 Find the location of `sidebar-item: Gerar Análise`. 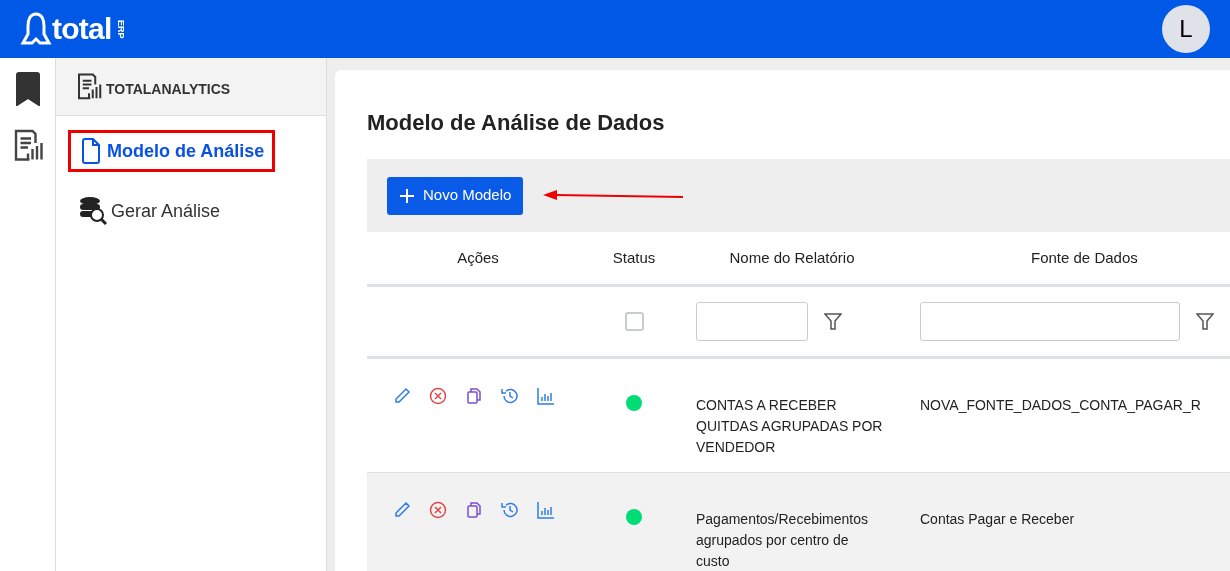

sidebar-item: Gerar Análise is located at coordinates (150, 211).